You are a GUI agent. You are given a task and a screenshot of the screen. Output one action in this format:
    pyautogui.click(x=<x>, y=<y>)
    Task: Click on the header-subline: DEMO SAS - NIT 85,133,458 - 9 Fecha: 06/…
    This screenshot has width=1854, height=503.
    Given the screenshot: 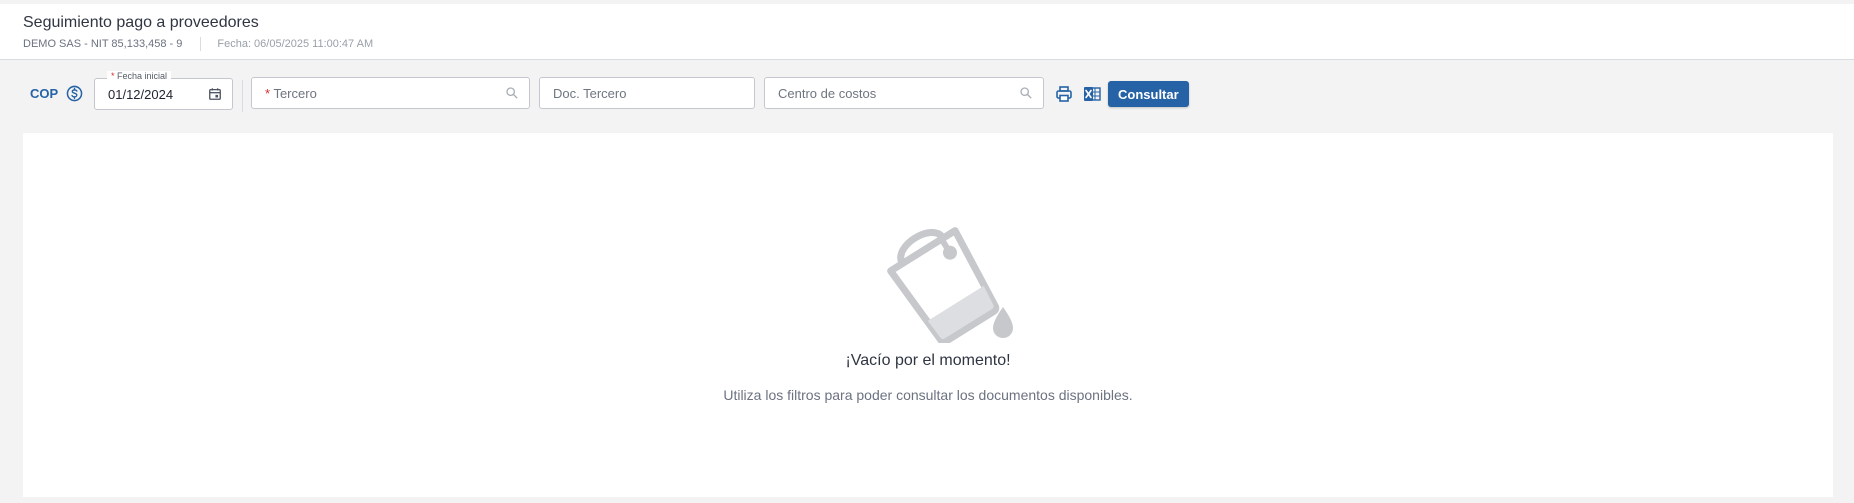 What is the action you would take?
    pyautogui.click(x=198, y=44)
    